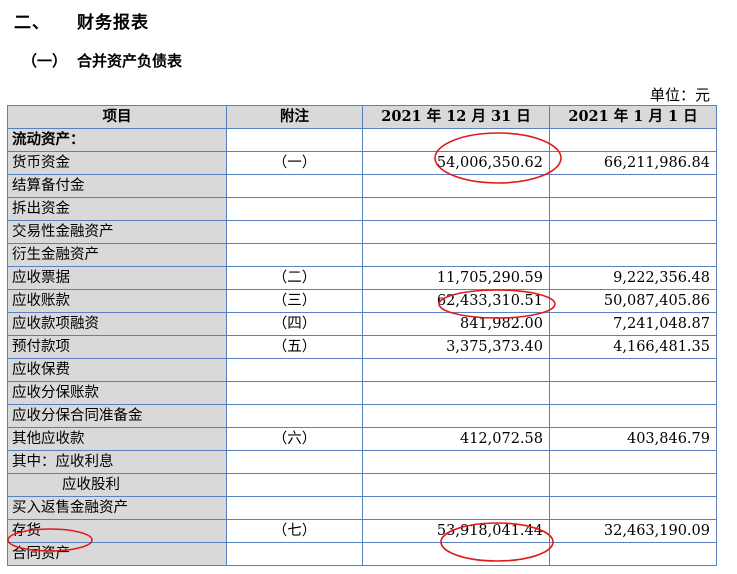  I want to click on row-value-2021-12-31: 841,982.00, so click(456, 324).